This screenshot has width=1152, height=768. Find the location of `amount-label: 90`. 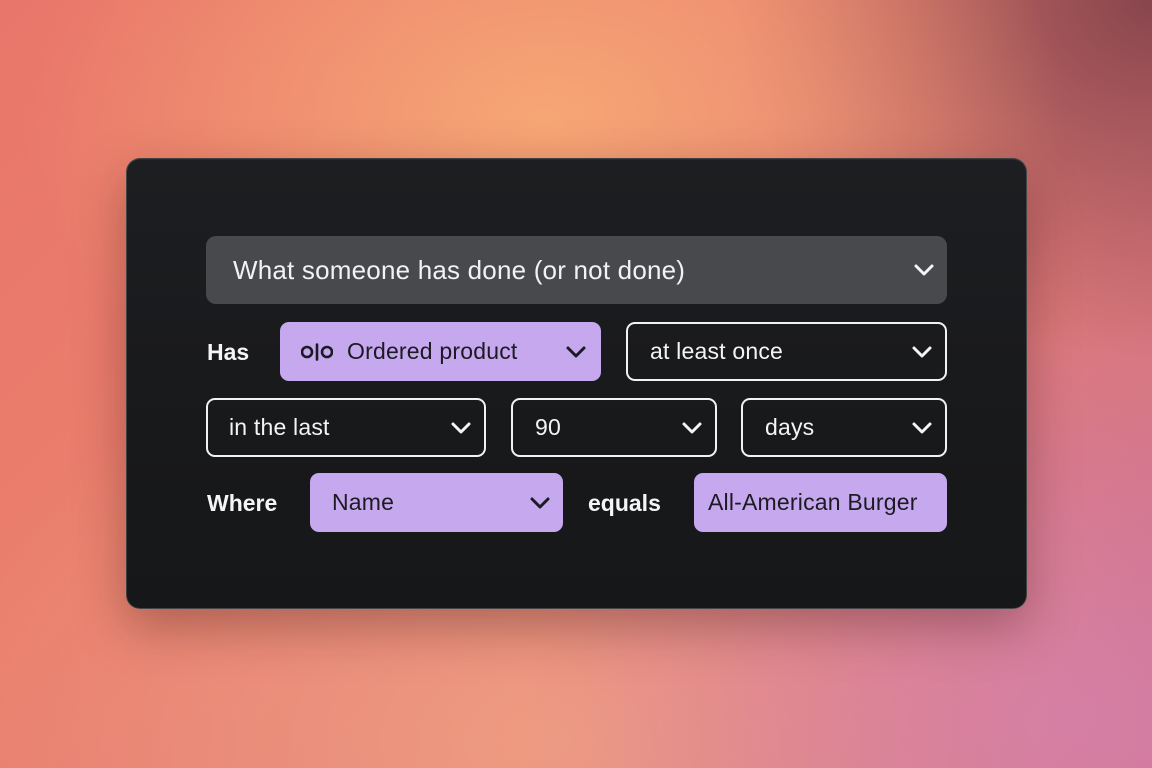

amount-label: 90 is located at coordinates (548, 427).